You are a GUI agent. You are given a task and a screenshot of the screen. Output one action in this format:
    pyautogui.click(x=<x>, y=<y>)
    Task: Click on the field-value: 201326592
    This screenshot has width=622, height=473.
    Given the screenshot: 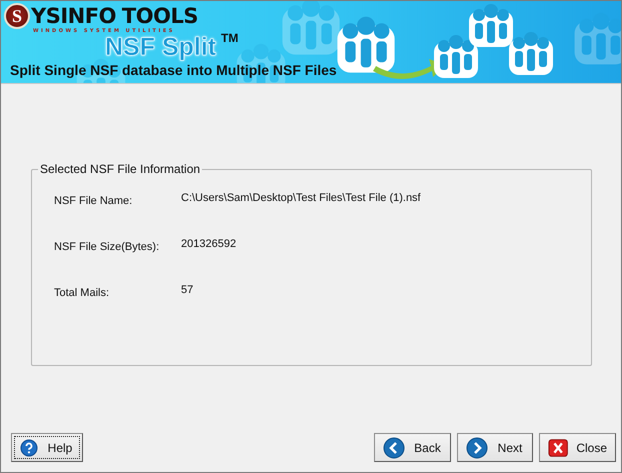 What is the action you would take?
    pyautogui.click(x=209, y=244)
    